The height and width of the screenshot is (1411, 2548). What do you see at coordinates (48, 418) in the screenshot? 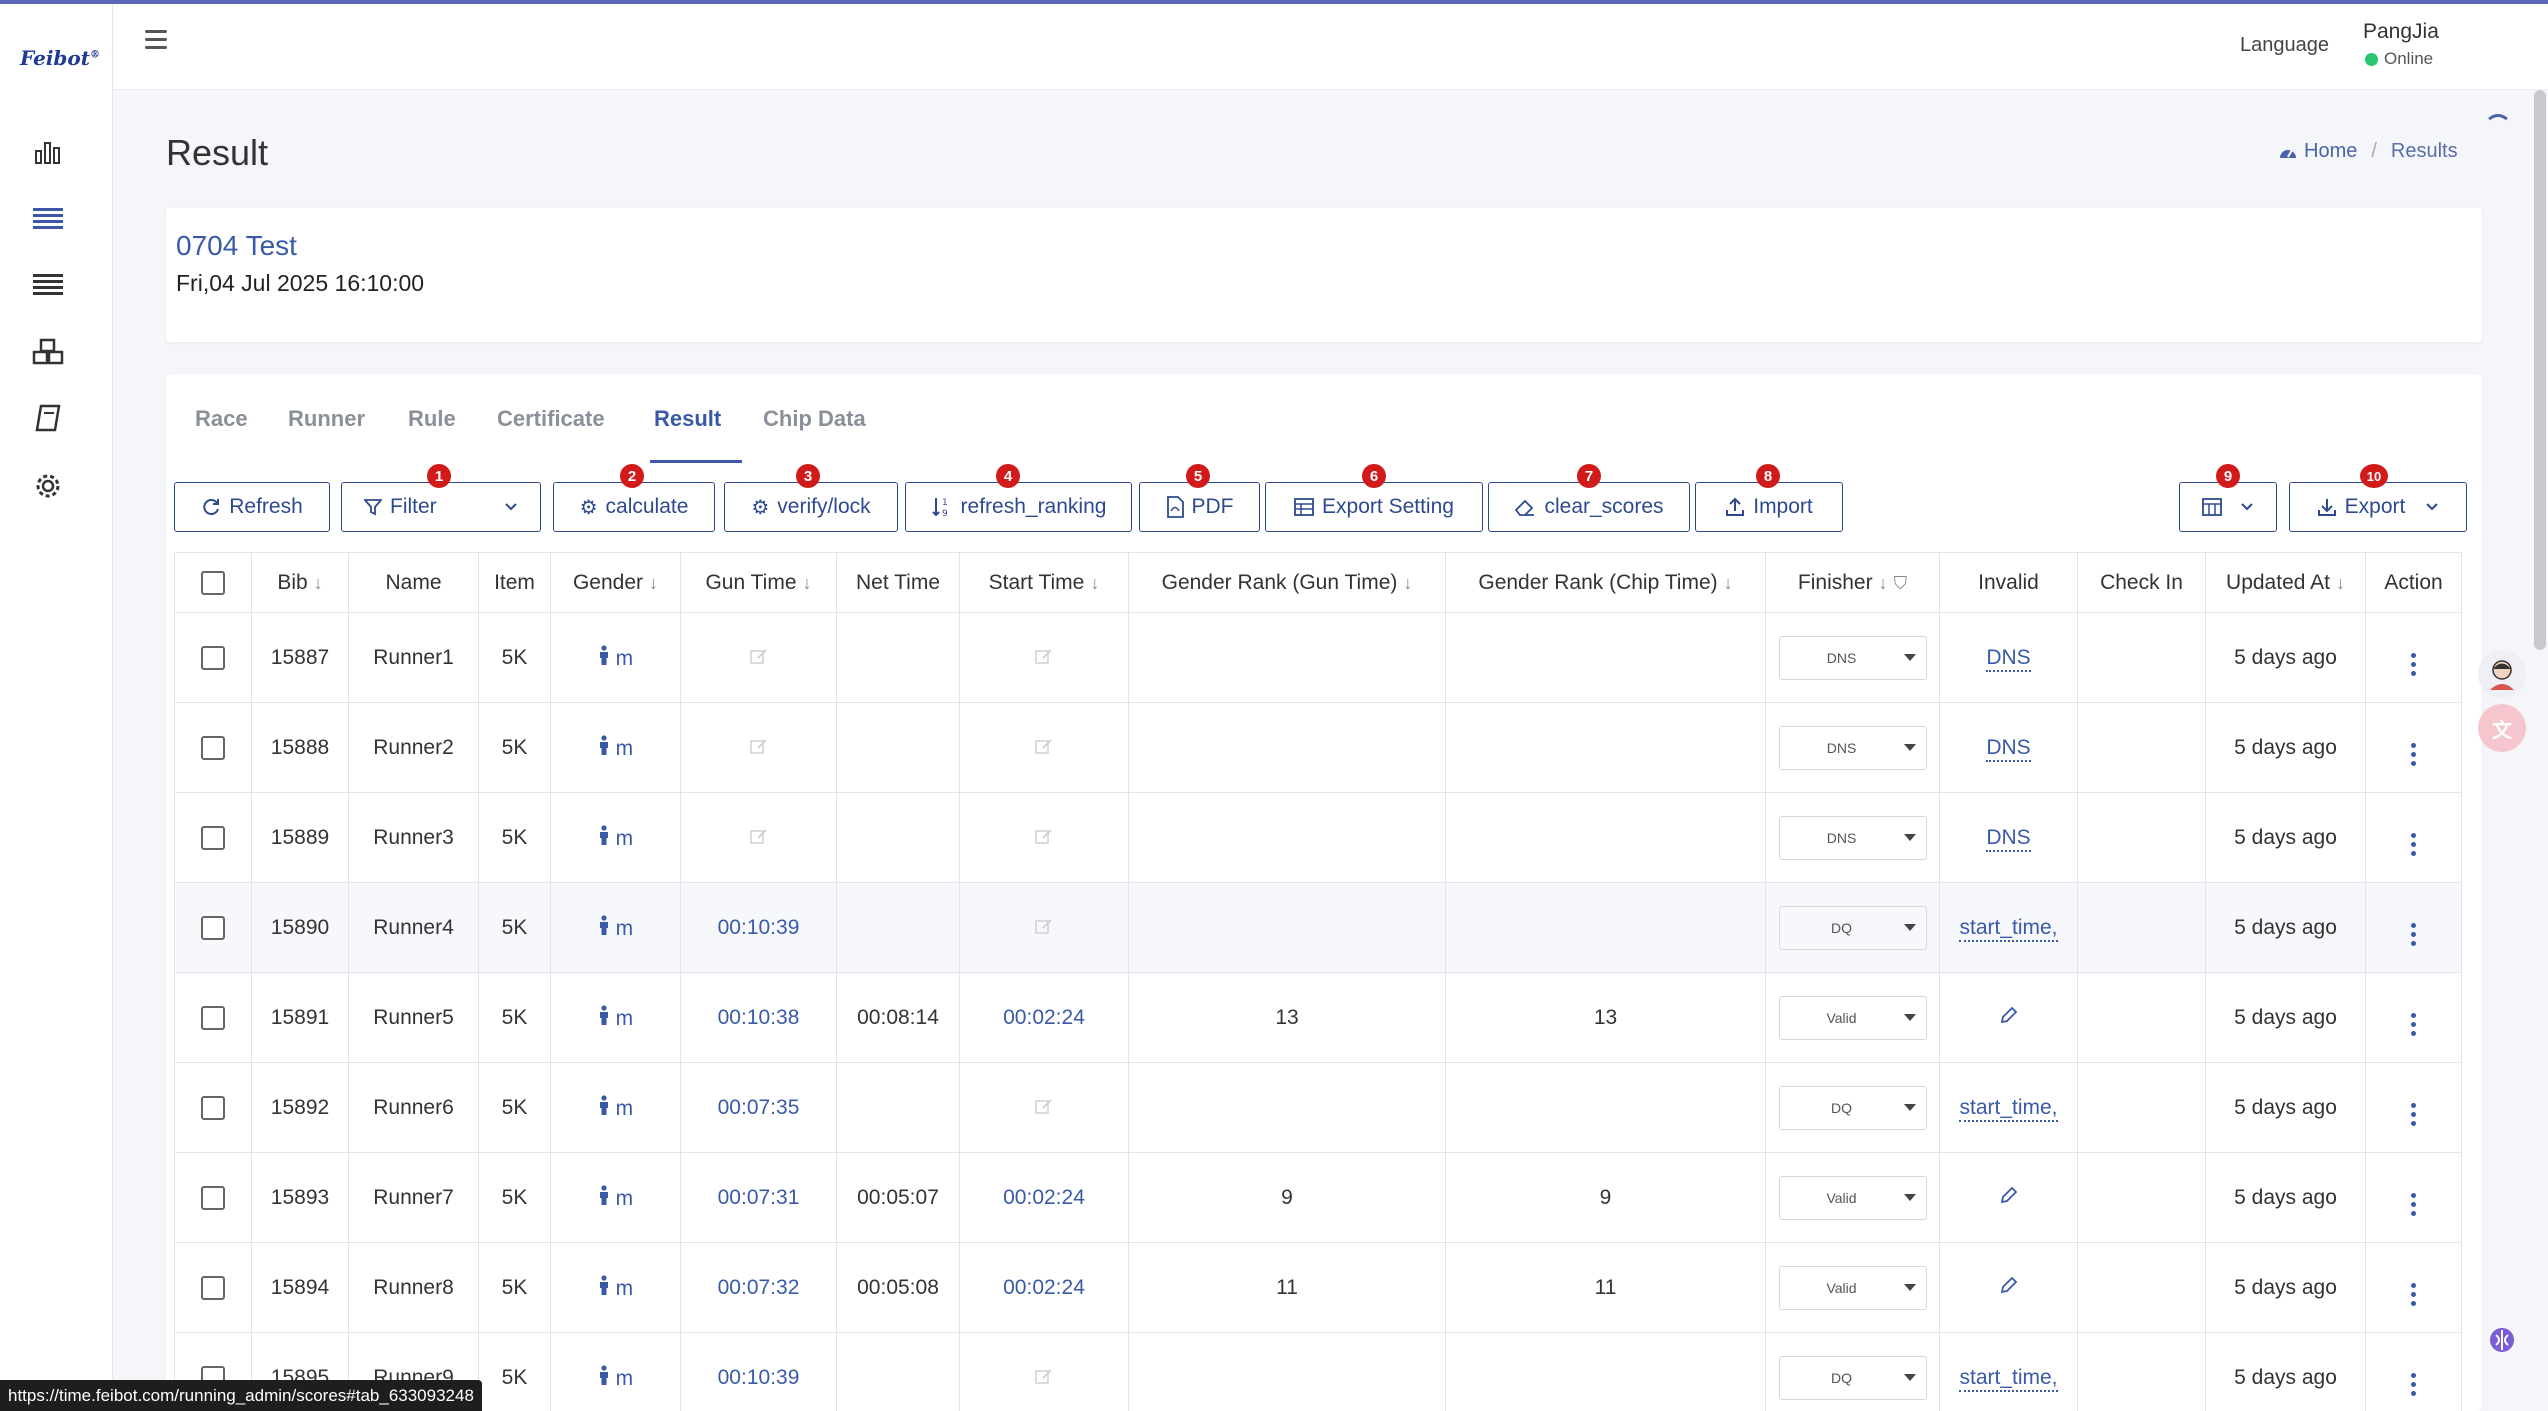
I see `sidebar-book-icon` at bounding box center [48, 418].